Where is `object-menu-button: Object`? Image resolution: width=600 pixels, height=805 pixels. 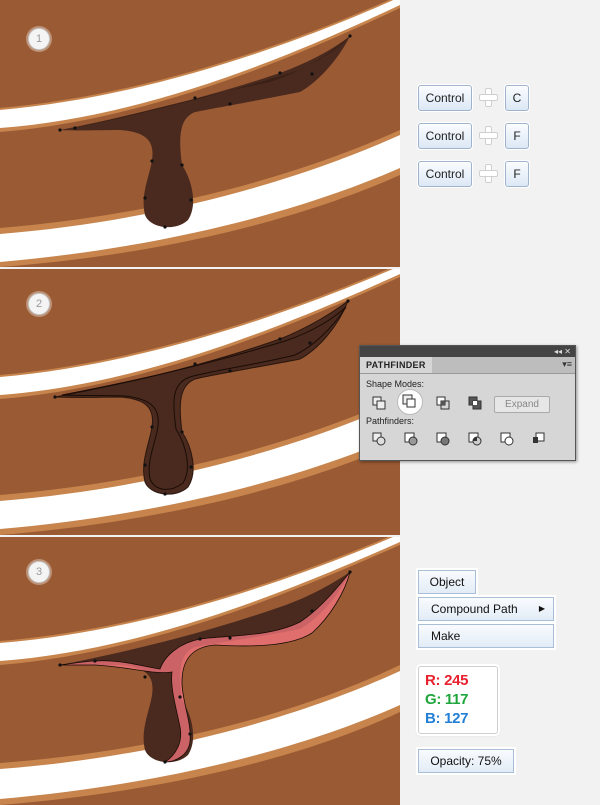
object-menu-button: Object is located at coordinates (447, 582).